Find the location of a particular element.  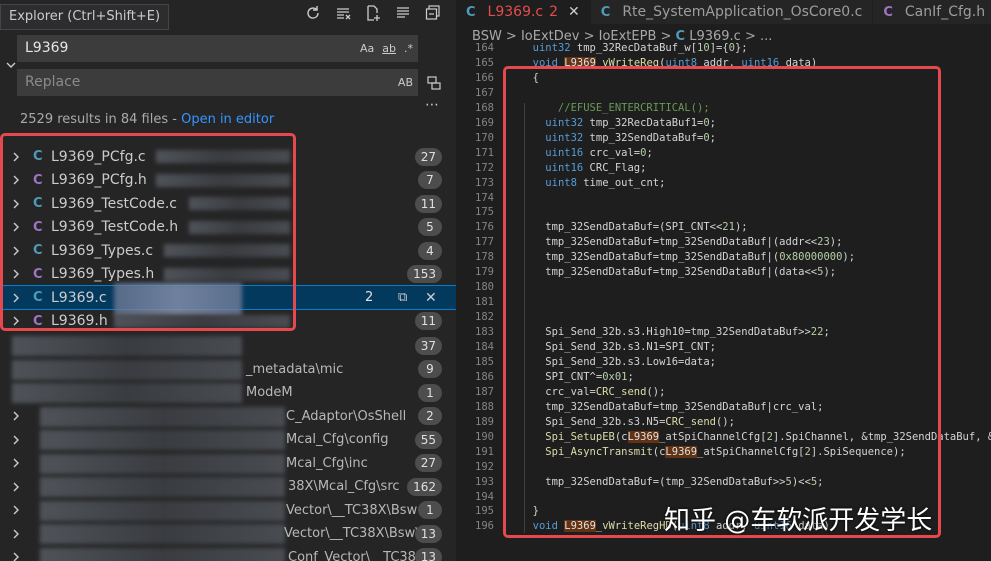

code-line: uint32 tmp_32RecDataBuf_w[10]={0}; is located at coordinates (634, 48).